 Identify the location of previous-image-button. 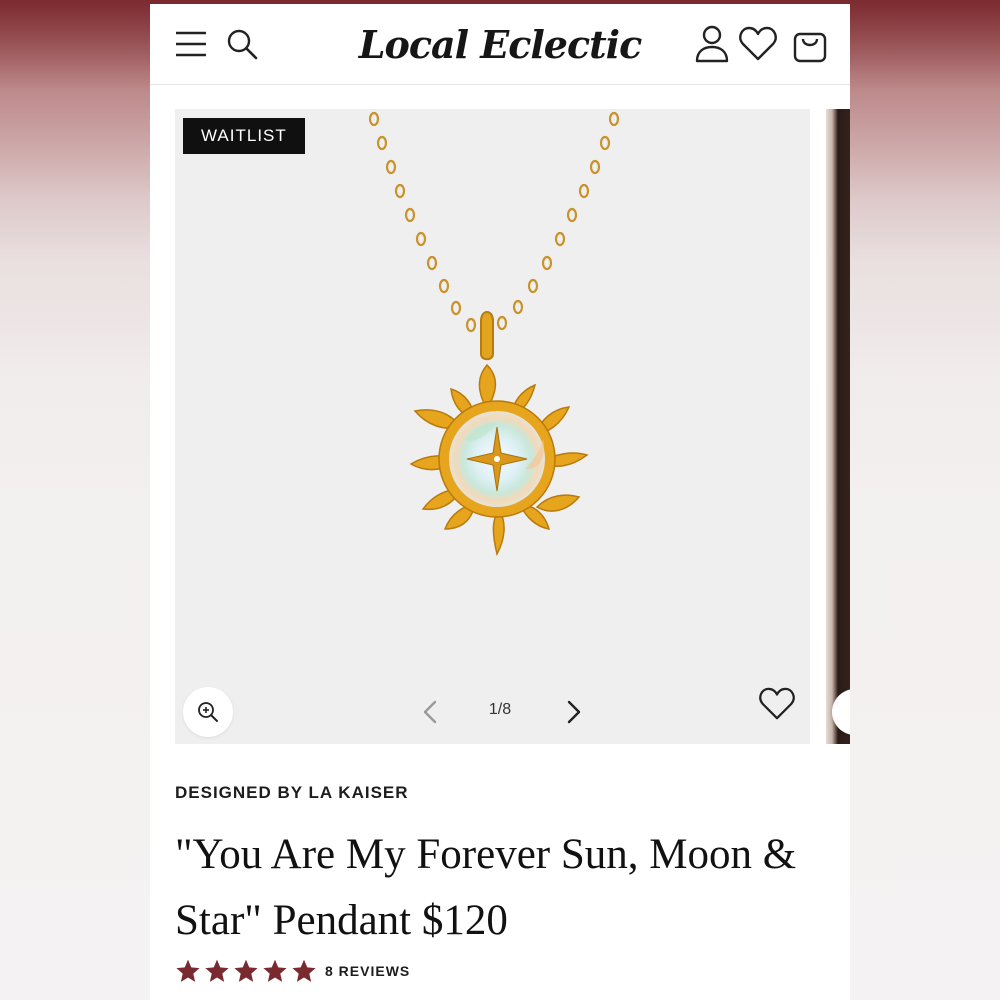
(430, 712).